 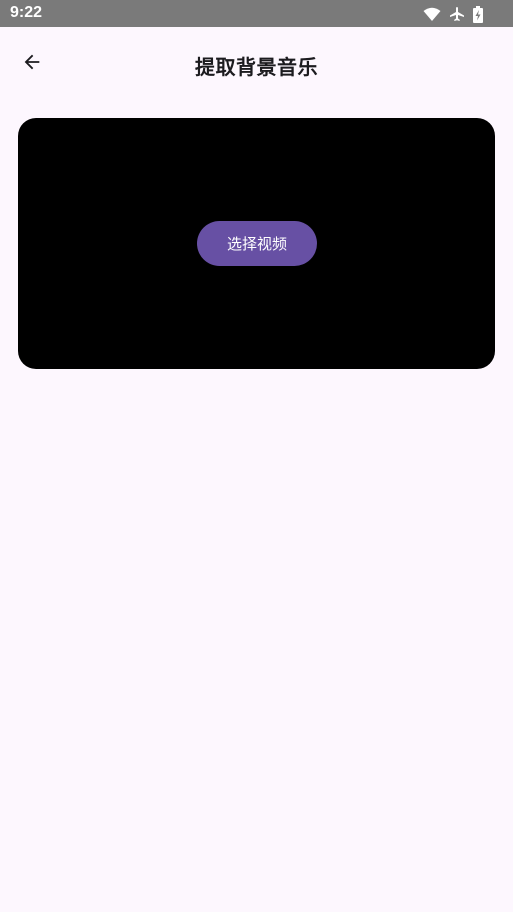 I want to click on select-video-button: 选择视频, so click(x=257, y=243).